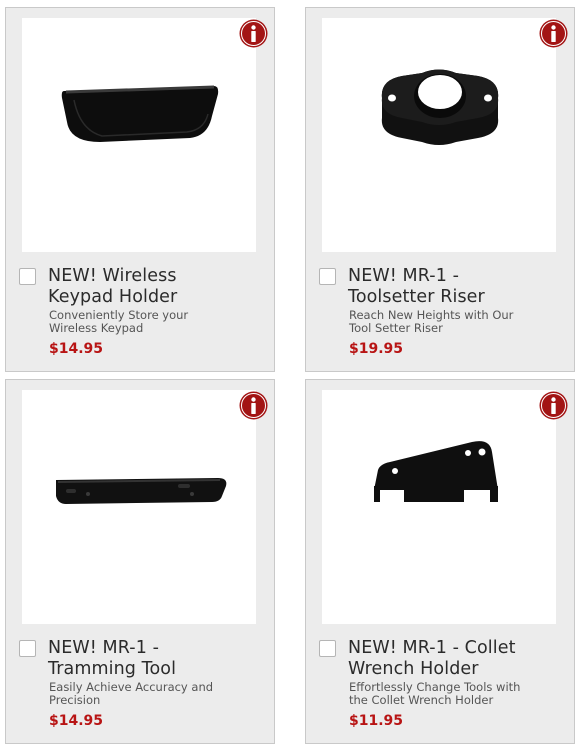 Image resolution: width=585 pixels, height=750 pixels. Describe the element at coordinates (396, 328) in the screenshot. I see `product-description-line: Tool Setter Riser` at that location.